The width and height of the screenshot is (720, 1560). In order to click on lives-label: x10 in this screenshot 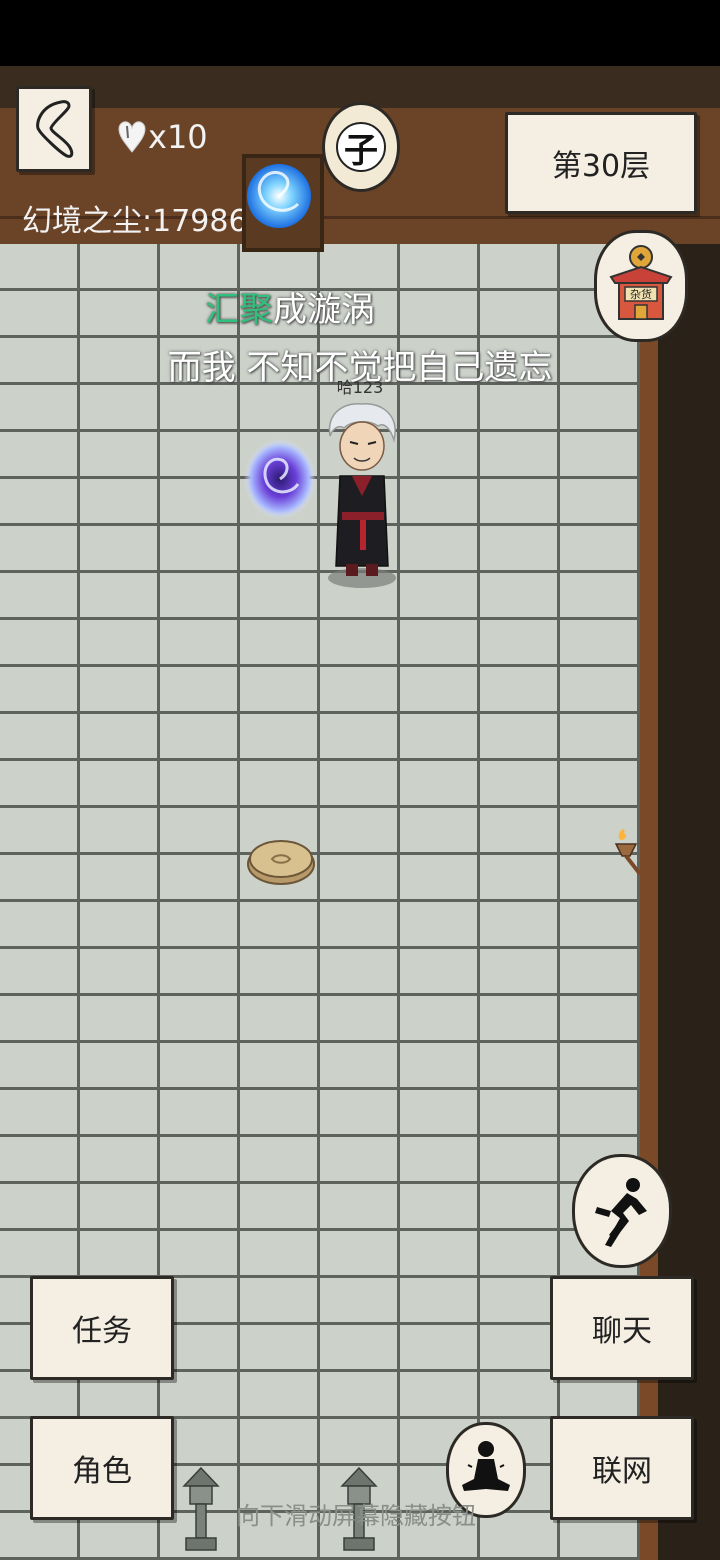, I will do `click(178, 137)`.